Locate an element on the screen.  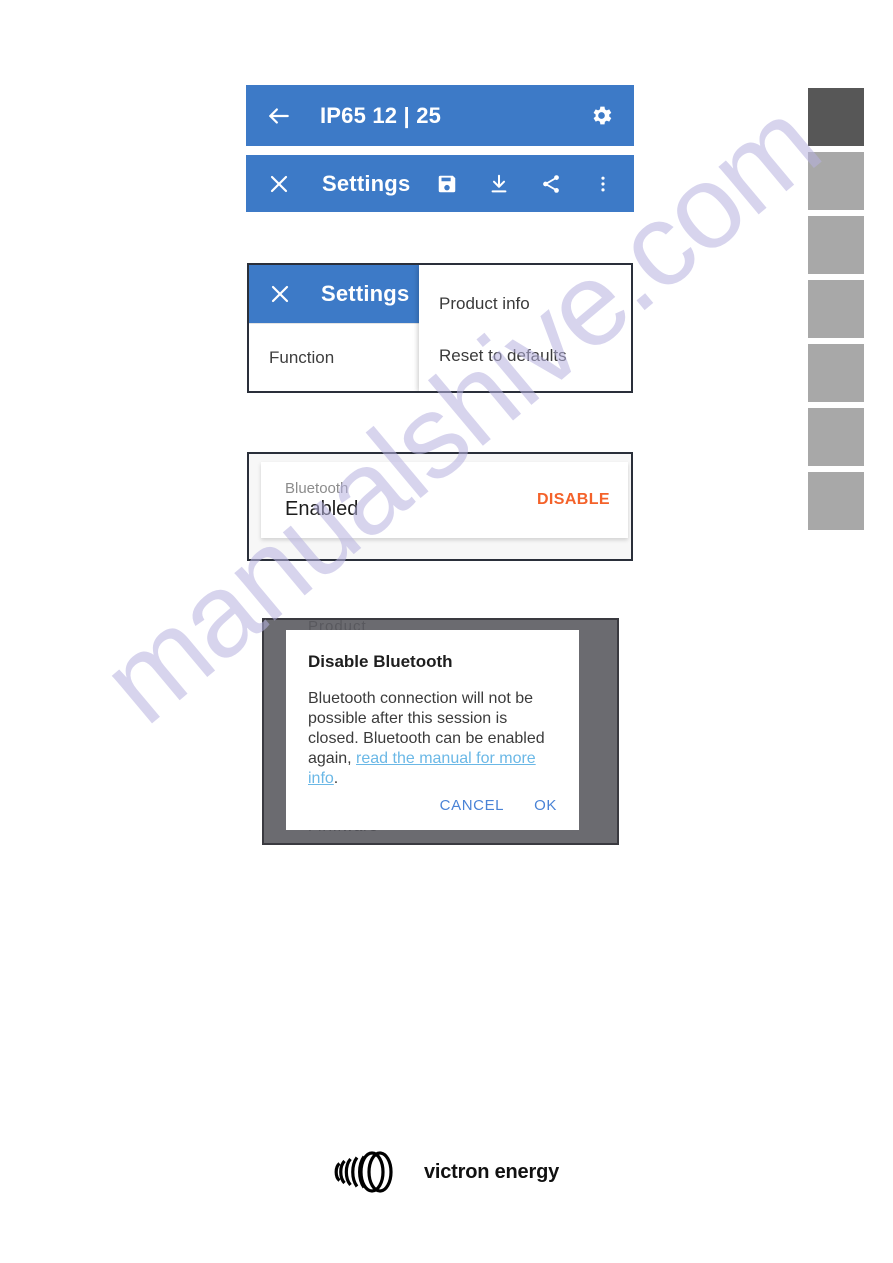
arrow-left-icon is located at coordinates (279, 116).